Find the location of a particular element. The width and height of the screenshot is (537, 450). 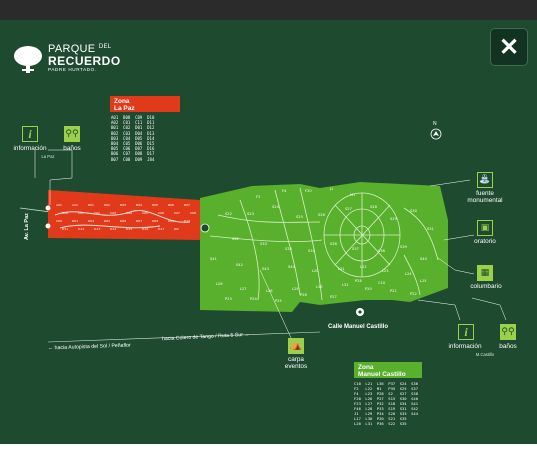

sector-label: P20 is located at coordinates (368, 289).